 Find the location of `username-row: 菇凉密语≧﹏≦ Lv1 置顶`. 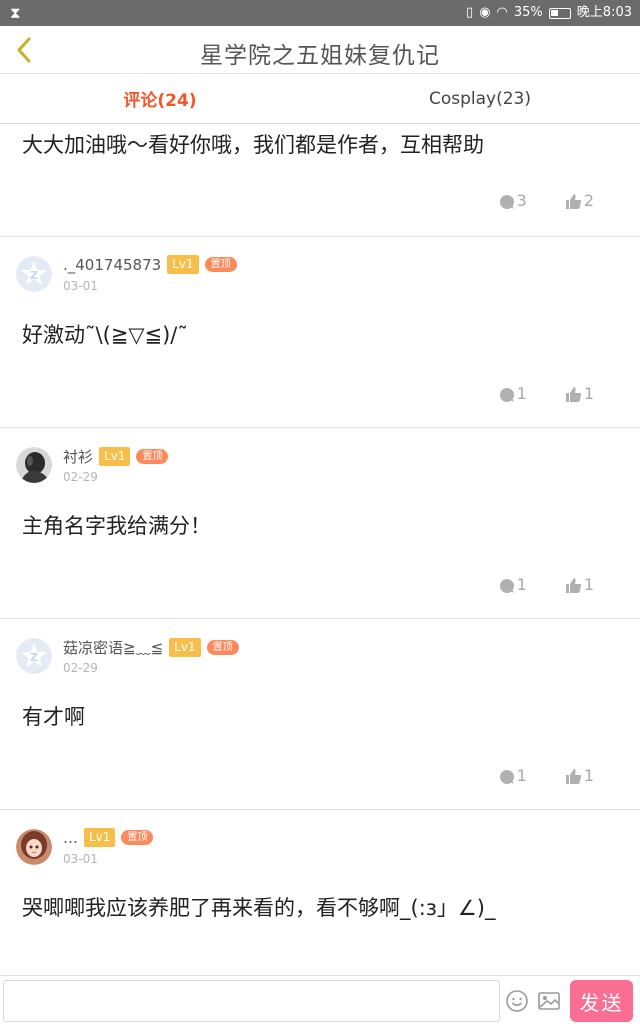

username-row: 菇凉密语≧﹏≦ Lv1 置顶 is located at coordinates (151, 647).